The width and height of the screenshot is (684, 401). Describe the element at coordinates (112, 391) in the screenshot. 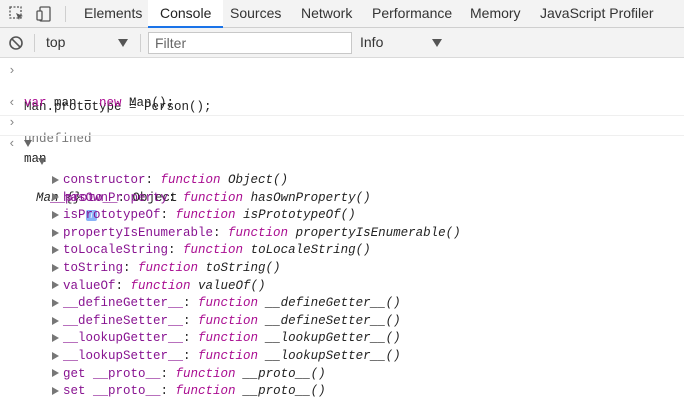

I see `property-key: set __proto__` at that location.